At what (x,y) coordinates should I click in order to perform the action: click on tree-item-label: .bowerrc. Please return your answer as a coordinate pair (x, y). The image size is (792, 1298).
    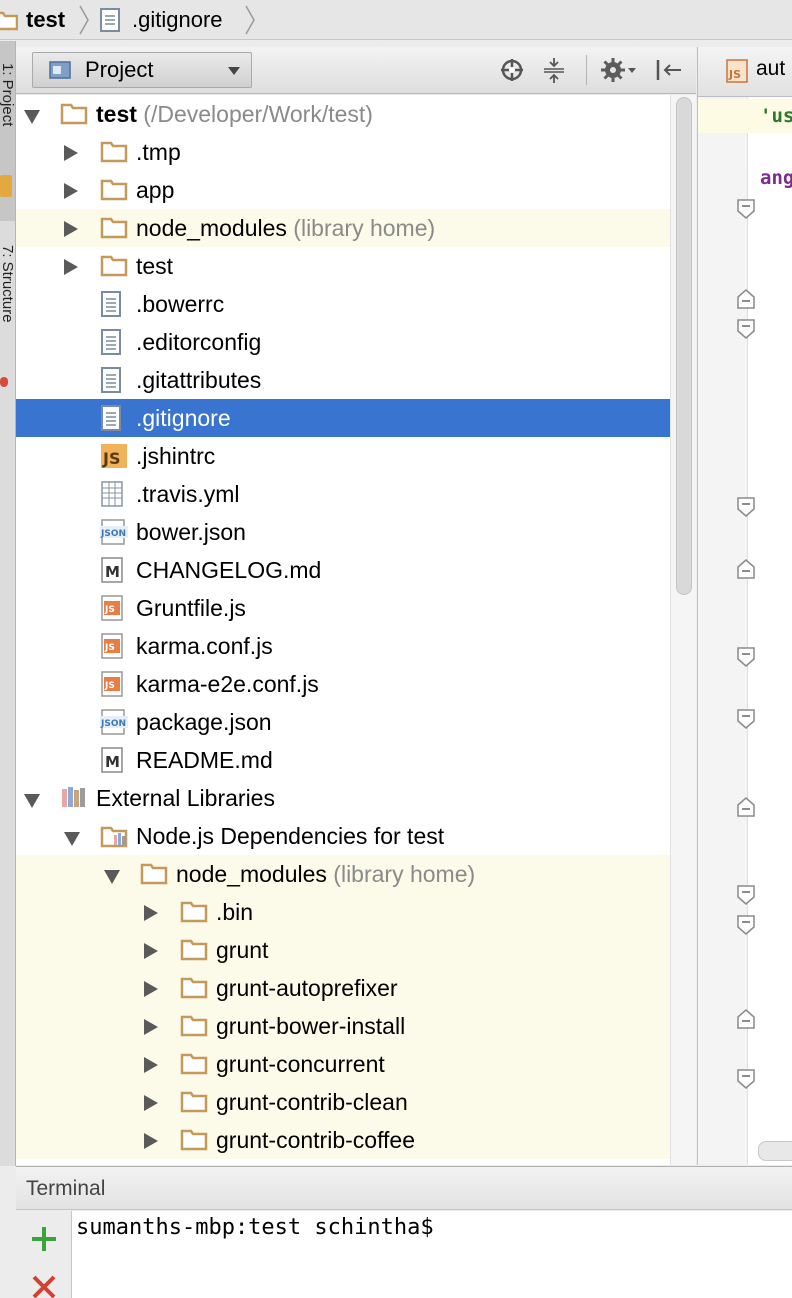
    Looking at the image, I should click on (180, 304).